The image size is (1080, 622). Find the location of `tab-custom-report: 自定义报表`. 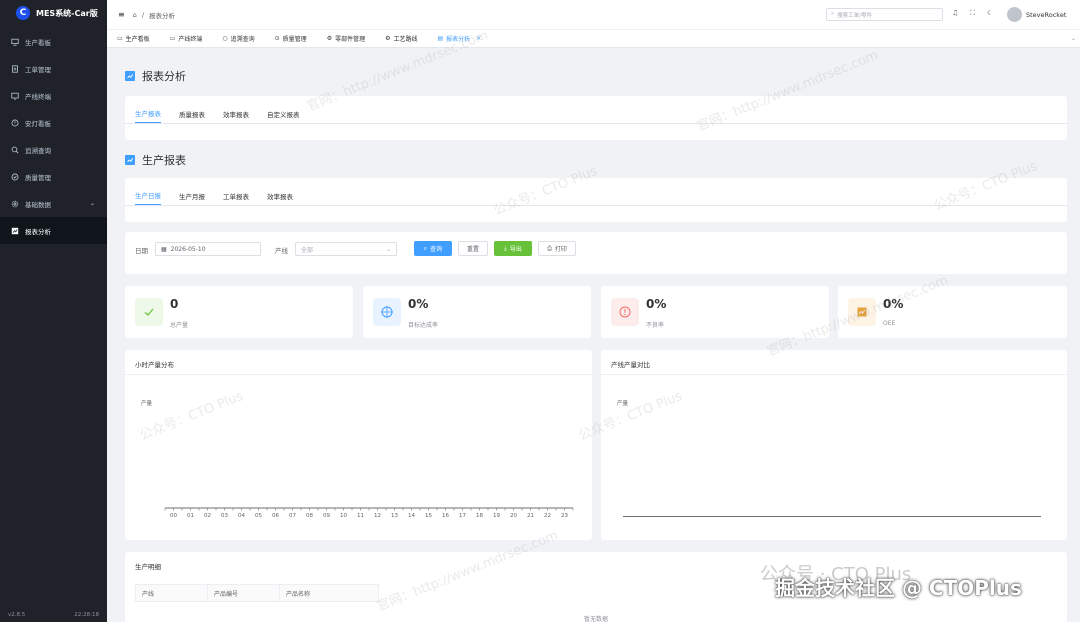

tab-custom-report: 自定义报表 is located at coordinates (283, 116).